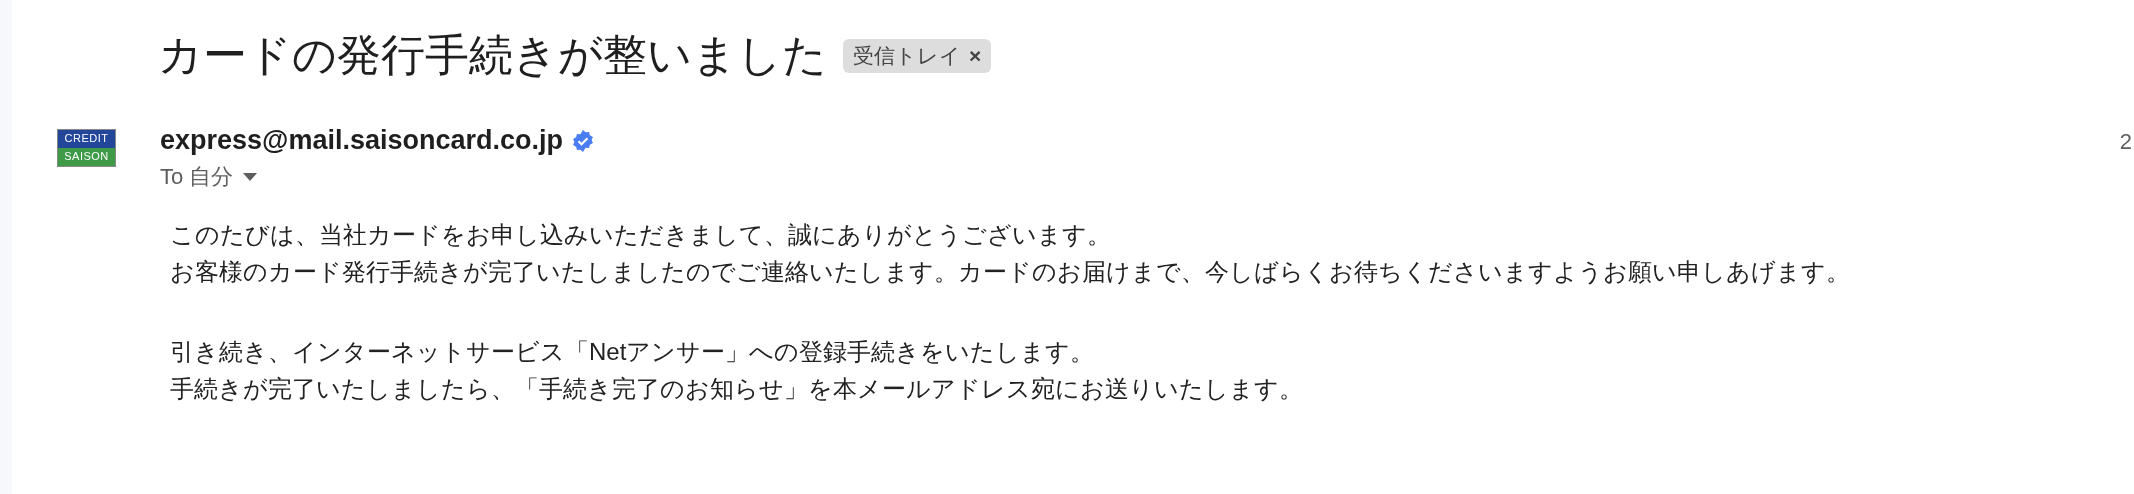  I want to click on dropdown-caret-icon, so click(250, 177).